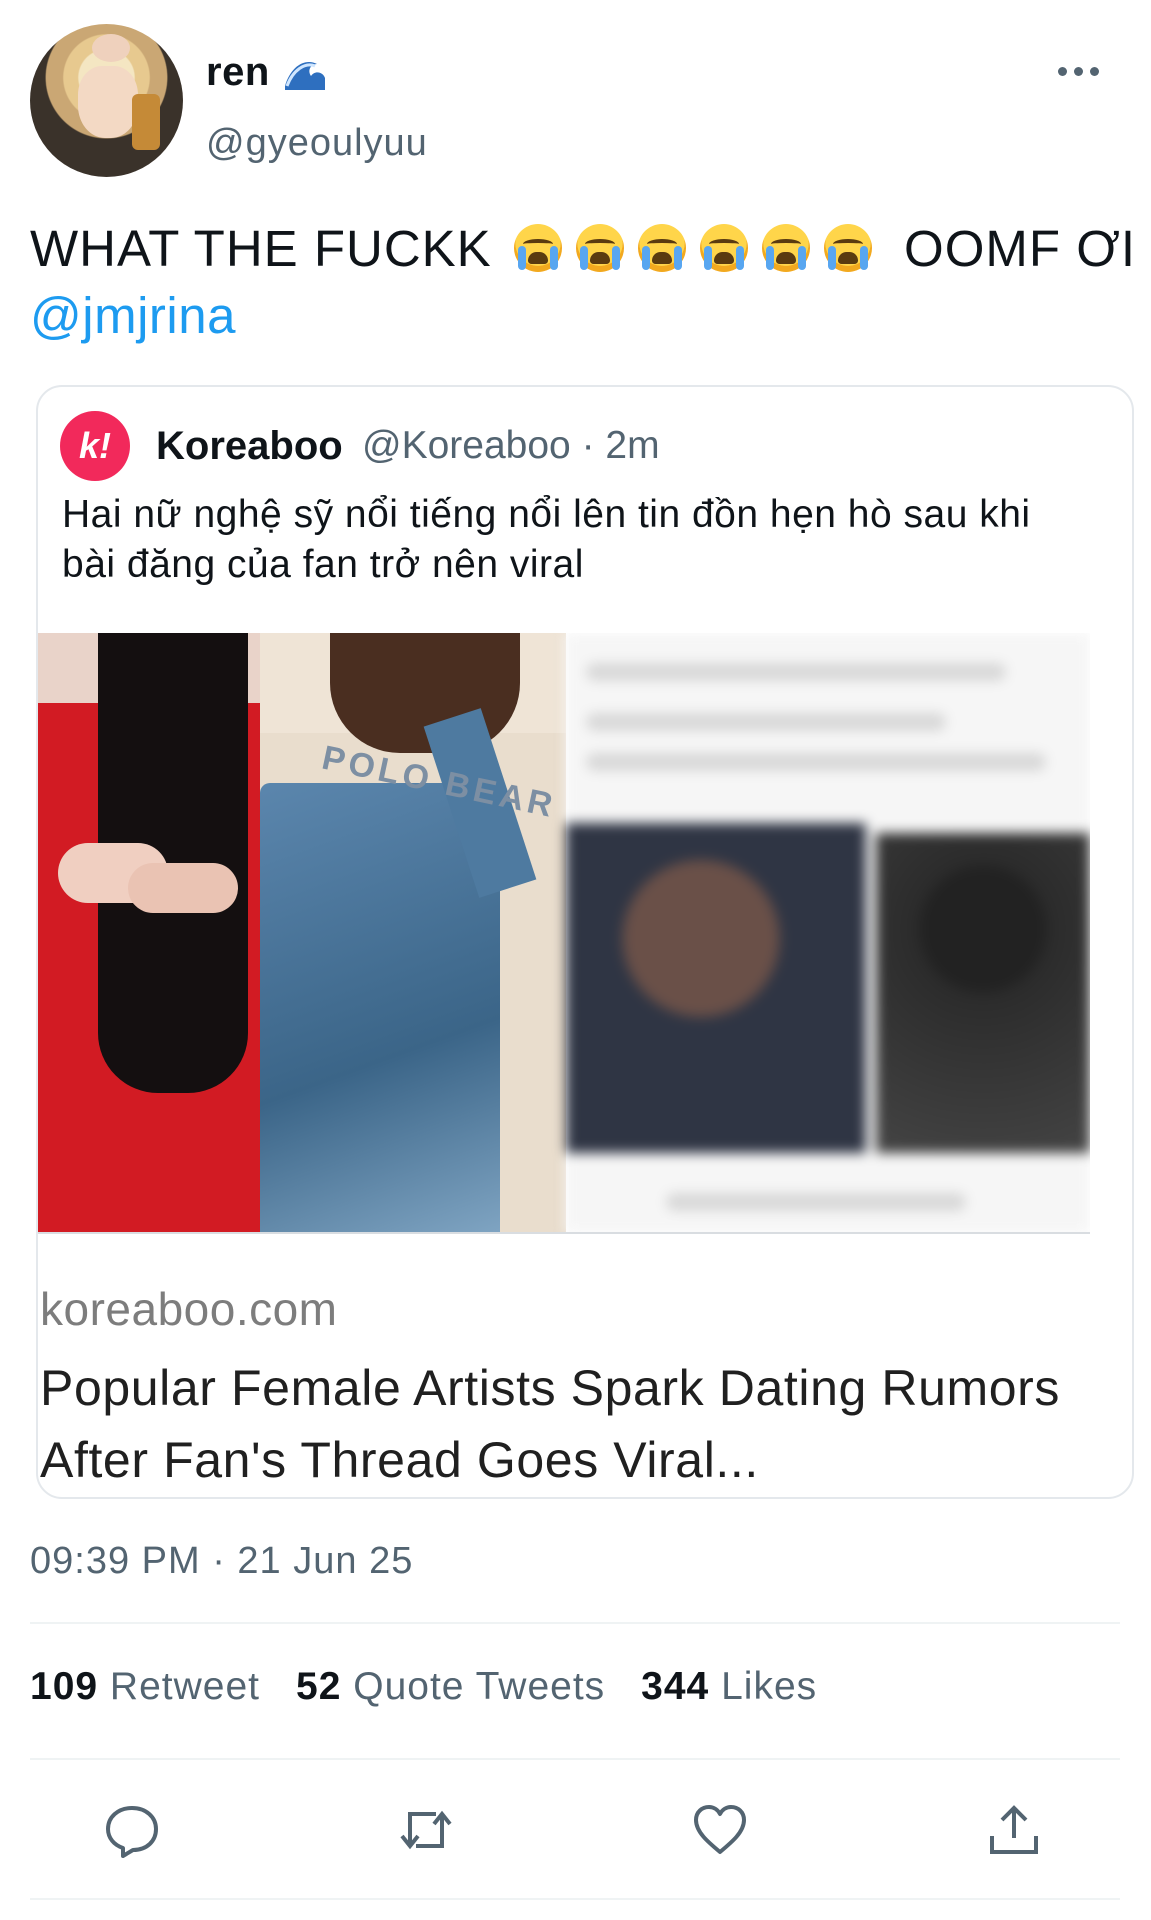  I want to click on likes-stat: 344 Likes, so click(747, 1686).